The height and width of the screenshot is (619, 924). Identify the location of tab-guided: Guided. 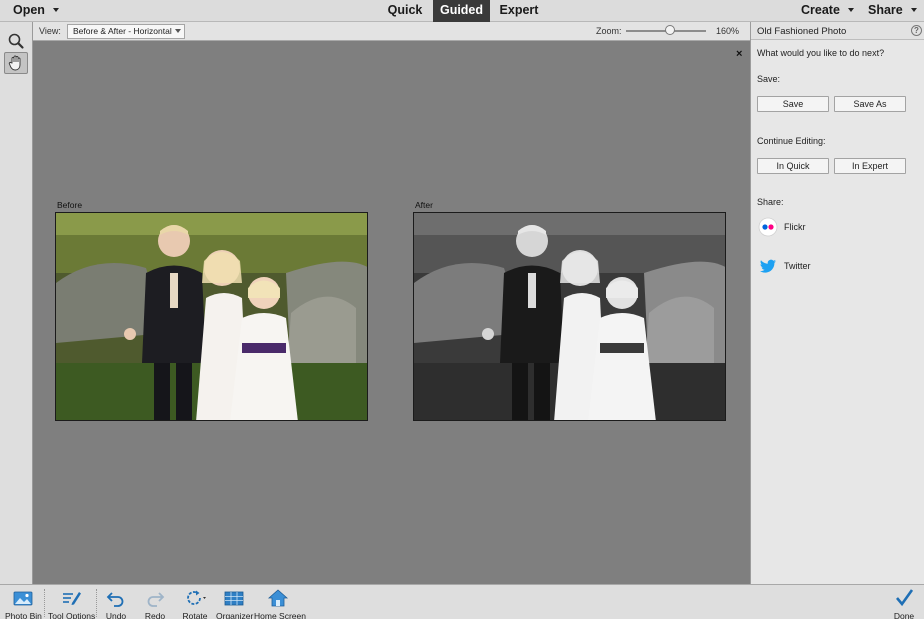
(461, 11).